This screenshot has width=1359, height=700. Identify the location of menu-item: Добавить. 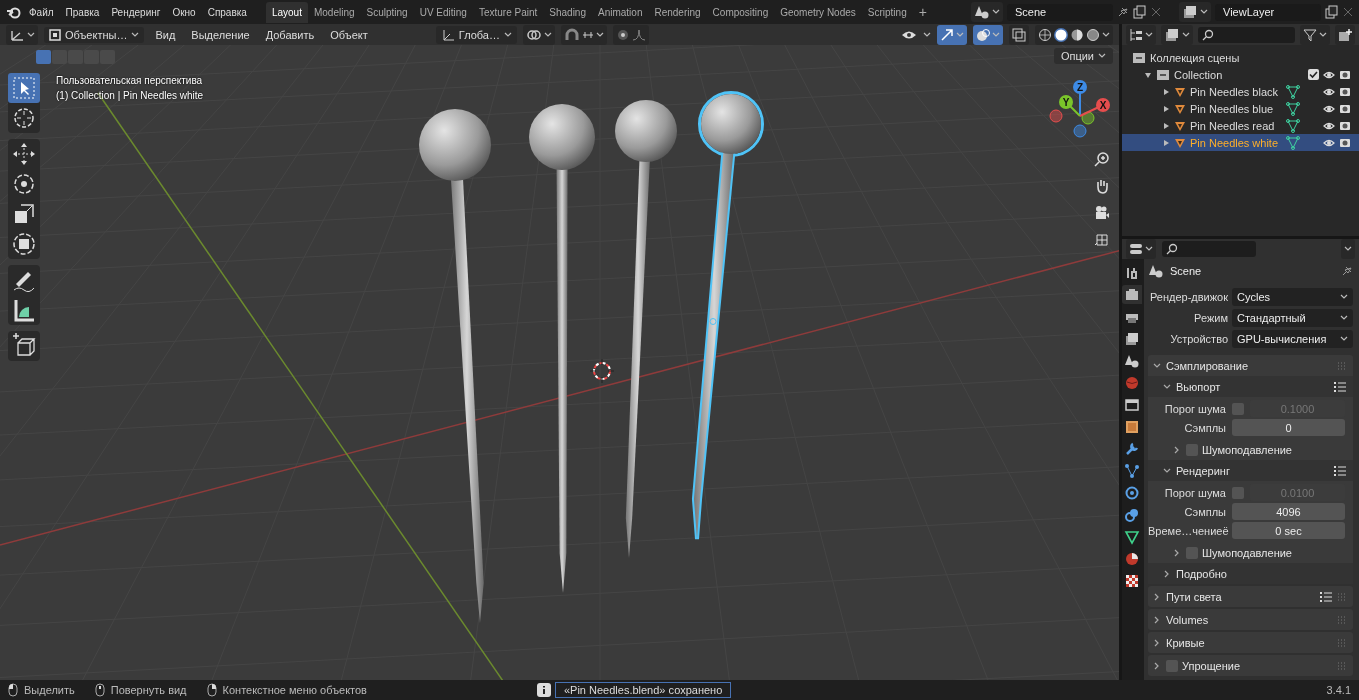
(290, 34).